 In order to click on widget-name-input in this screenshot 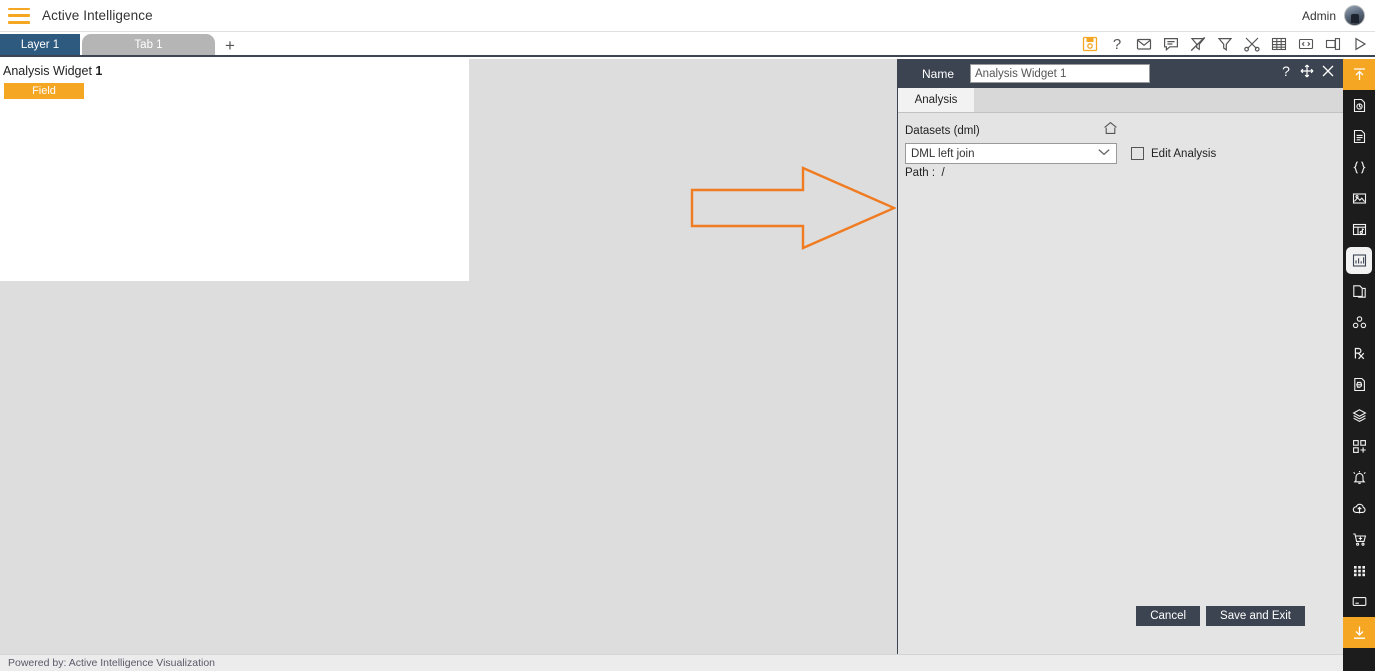, I will do `click(1060, 73)`.